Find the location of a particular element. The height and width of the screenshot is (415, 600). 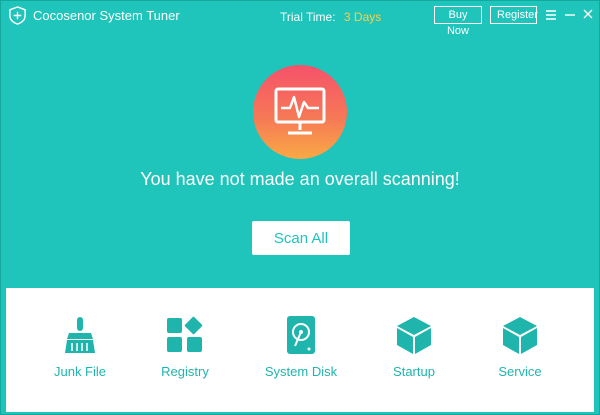

tool-label: Junk File is located at coordinates (80, 371).